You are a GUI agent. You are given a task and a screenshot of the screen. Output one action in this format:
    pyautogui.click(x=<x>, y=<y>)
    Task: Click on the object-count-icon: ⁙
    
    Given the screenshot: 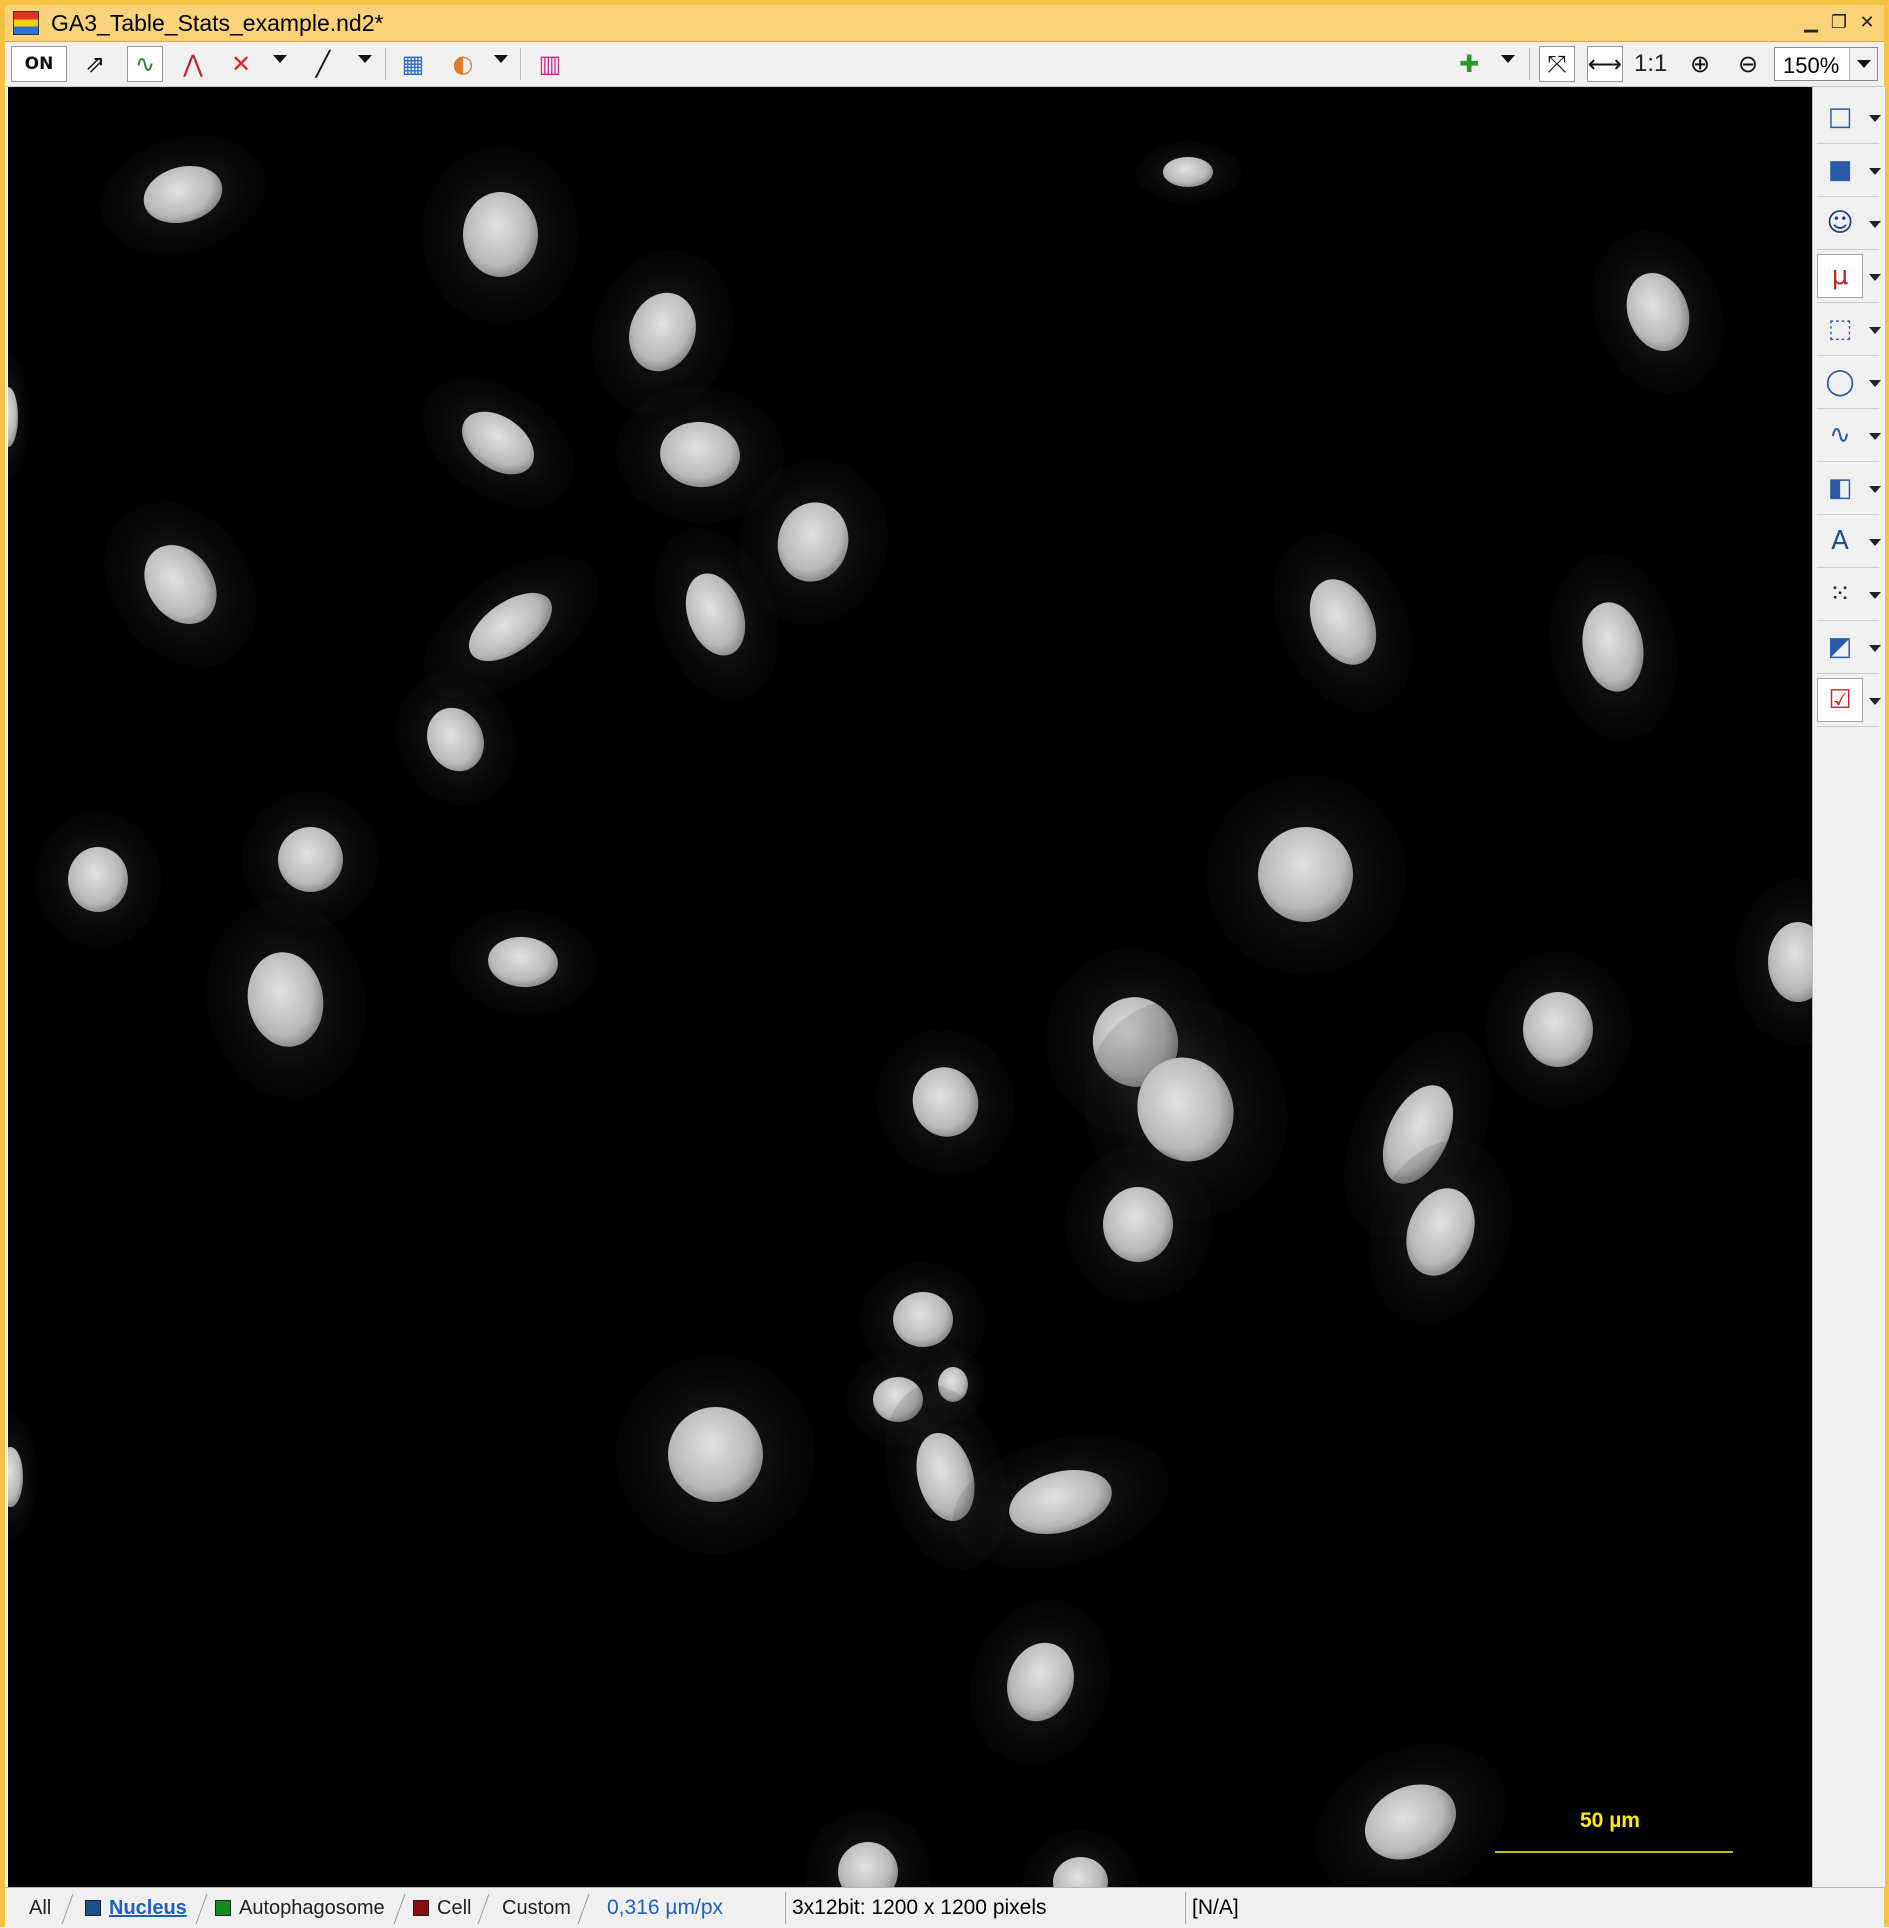 What is the action you would take?
    pyautogui.click(x=1840, y=594)
    